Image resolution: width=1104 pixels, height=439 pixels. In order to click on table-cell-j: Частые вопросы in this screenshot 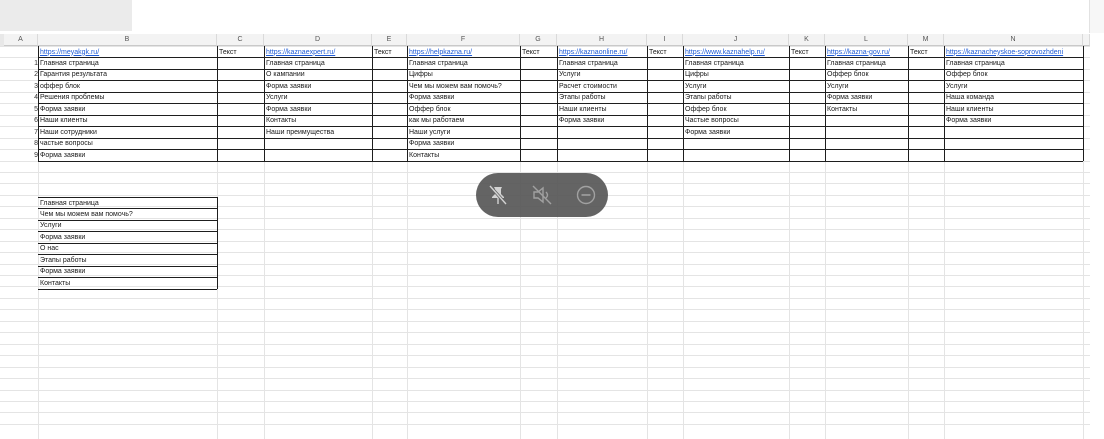, I will do `click(736, 120)`.